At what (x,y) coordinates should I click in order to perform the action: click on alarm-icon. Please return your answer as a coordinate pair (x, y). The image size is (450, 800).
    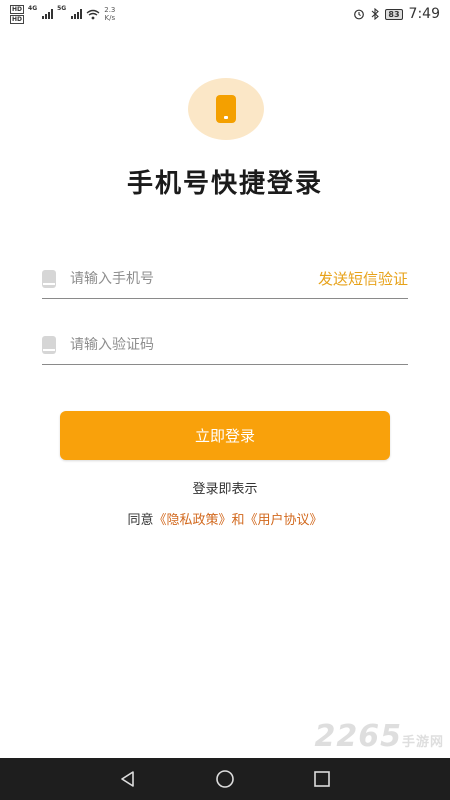
    Looking at the image, I should click on (359, 14).